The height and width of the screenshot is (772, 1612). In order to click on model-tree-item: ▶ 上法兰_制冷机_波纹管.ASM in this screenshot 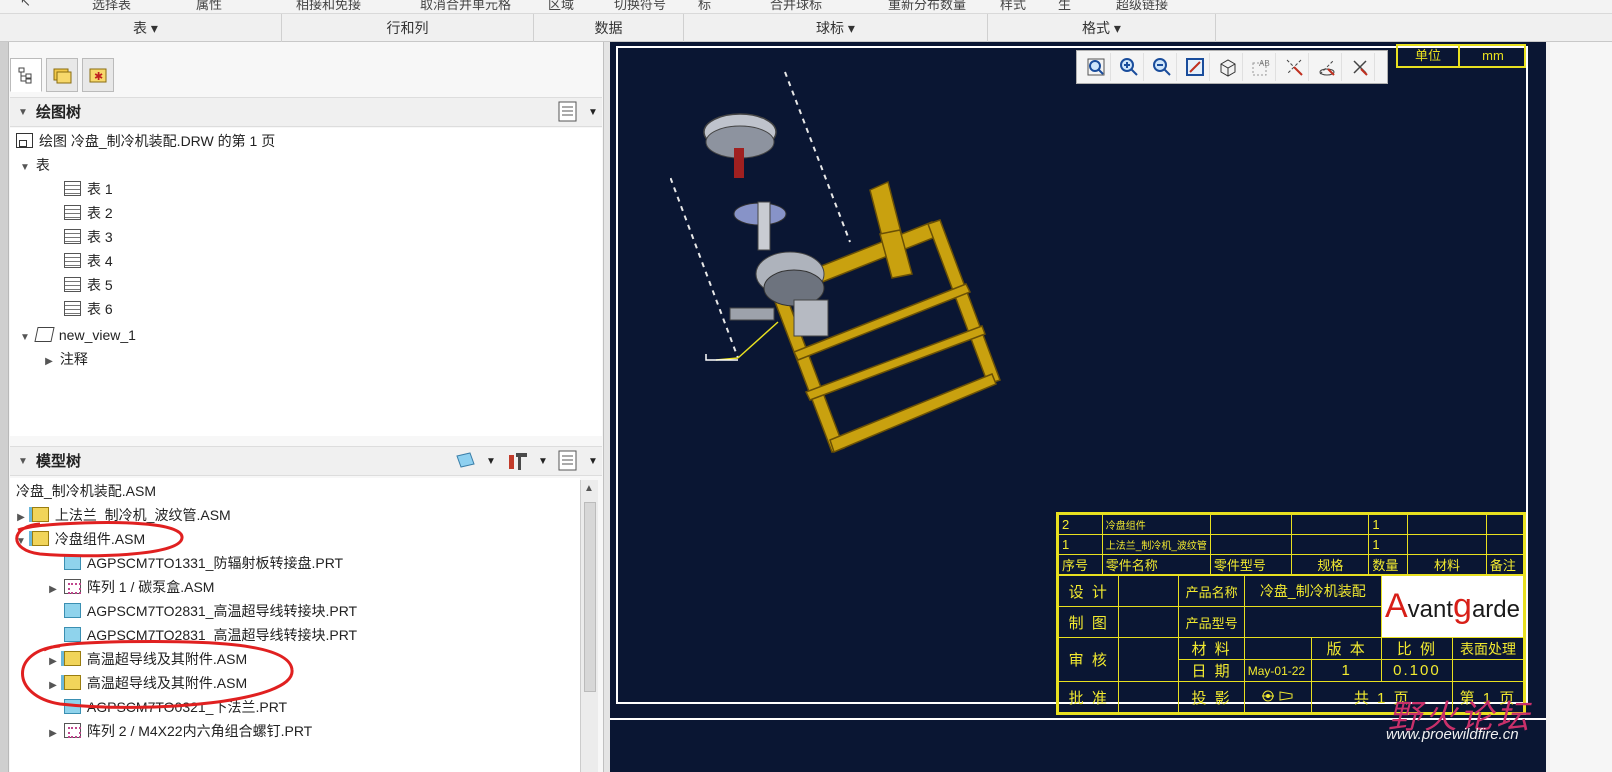, I will do `click(122, 515)`.